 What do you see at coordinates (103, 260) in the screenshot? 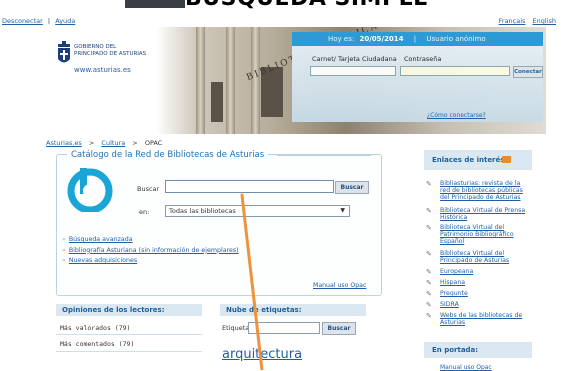
I see `new-acquisitions-link: Nuevas adquisiciones` at bounding box center [103, 260].